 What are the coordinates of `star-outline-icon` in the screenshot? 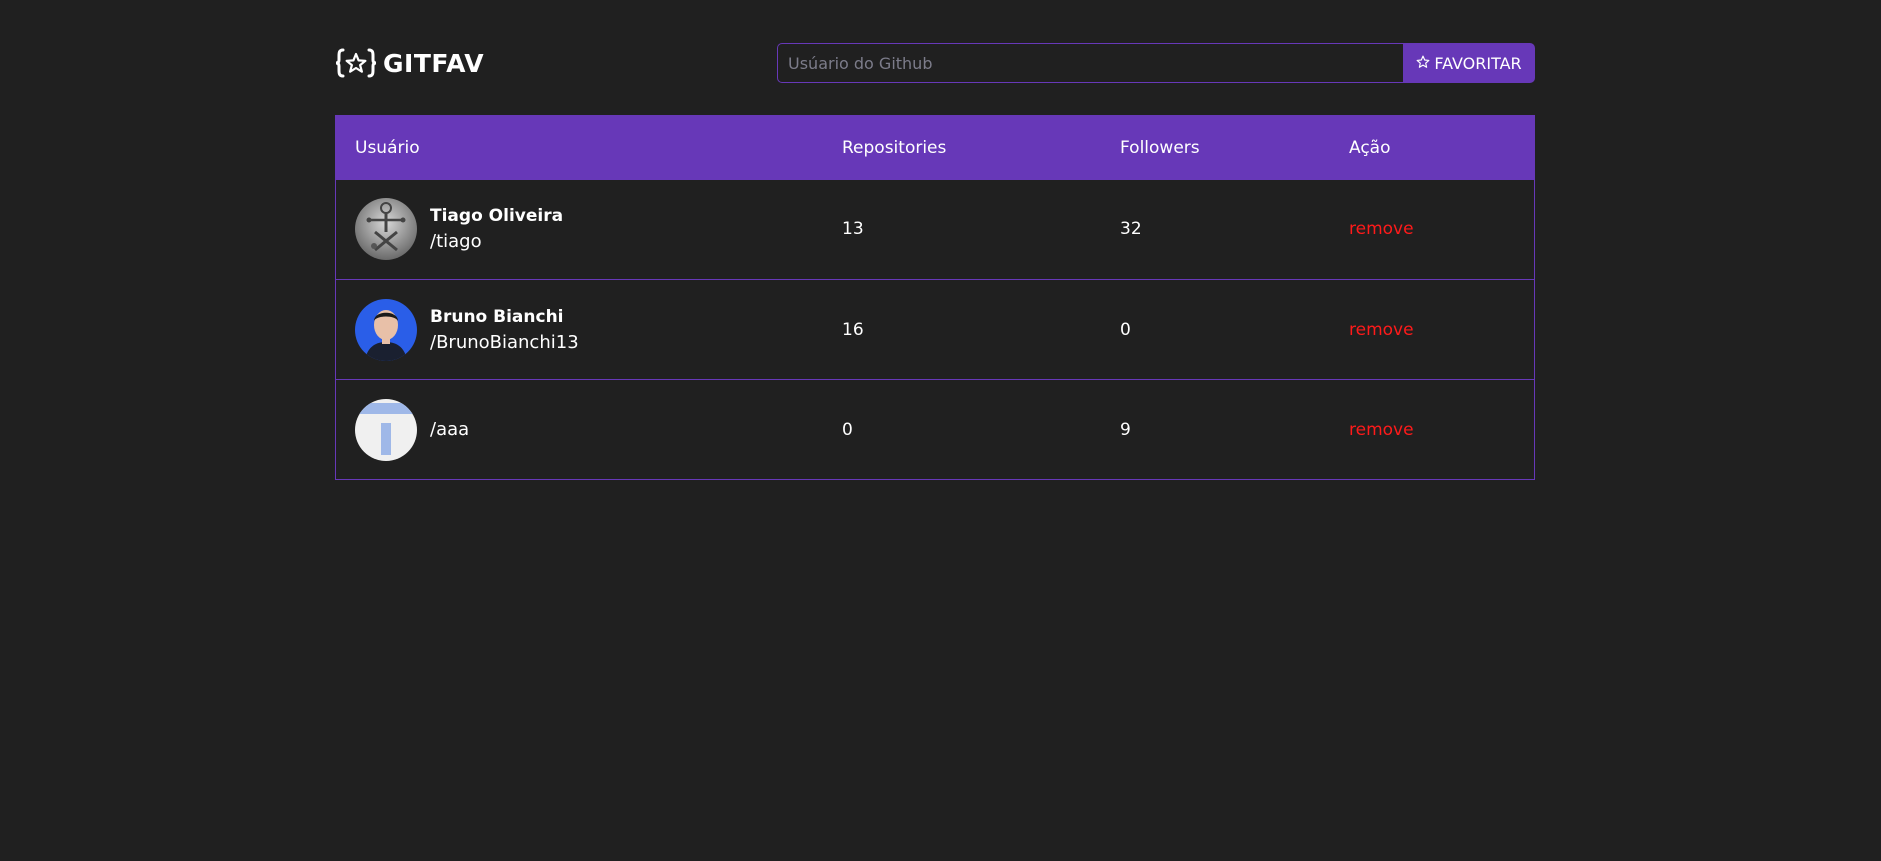 It's located at (1423, 63).